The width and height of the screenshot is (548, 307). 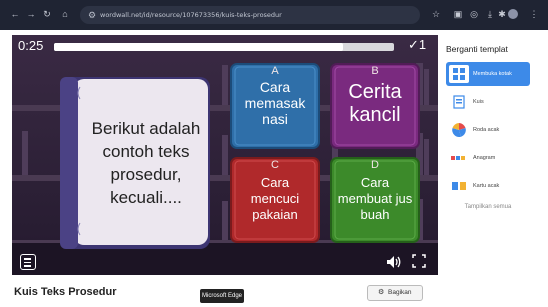 What do you see at coordinates (502, 14) in the screenshot?
I see `puzzle-icon: ✱` at bounding box center [502, 14].